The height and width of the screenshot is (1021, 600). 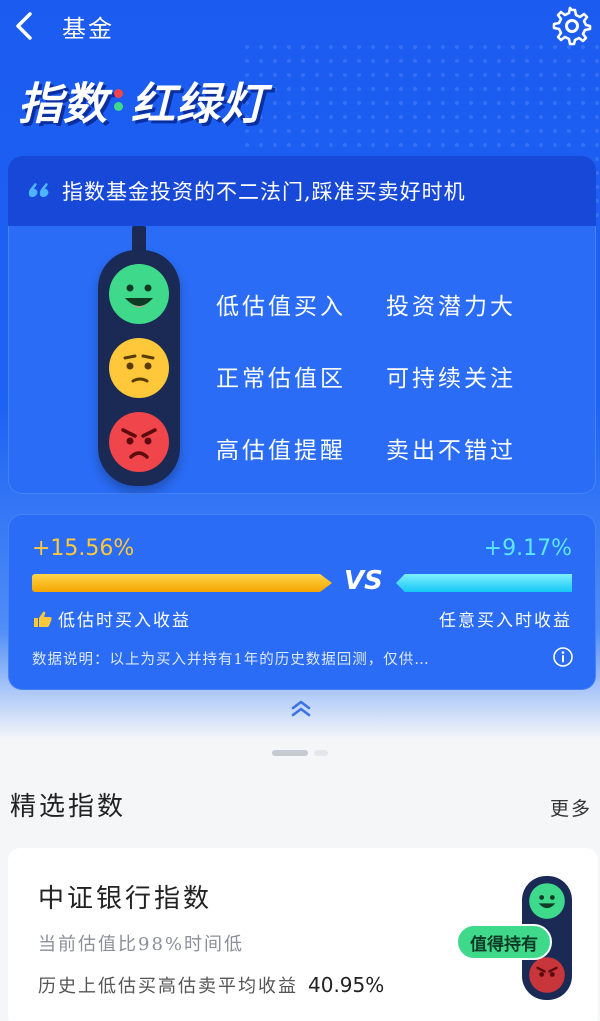 What do you see at coordinates (118, 100) in the screenshot?
I see `traffic-dots-icon` at bounding box center [118, 100].